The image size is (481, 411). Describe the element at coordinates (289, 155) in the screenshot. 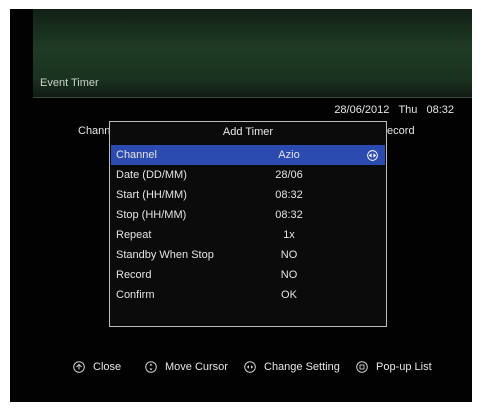

I see `row-value: Azio` at that location.